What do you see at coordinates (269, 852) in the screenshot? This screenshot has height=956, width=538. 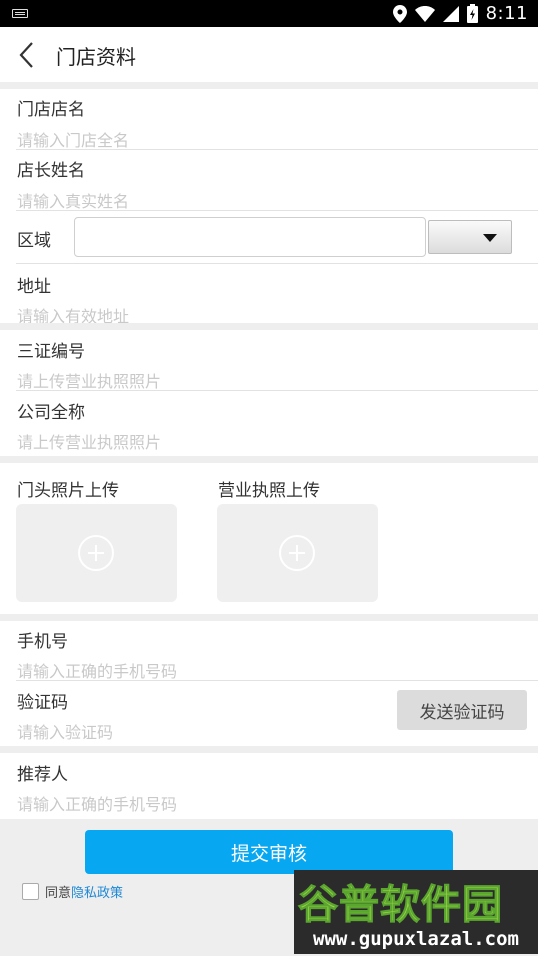 I see `submit-review-button: 提交审核` at bounding box center [269, 852].